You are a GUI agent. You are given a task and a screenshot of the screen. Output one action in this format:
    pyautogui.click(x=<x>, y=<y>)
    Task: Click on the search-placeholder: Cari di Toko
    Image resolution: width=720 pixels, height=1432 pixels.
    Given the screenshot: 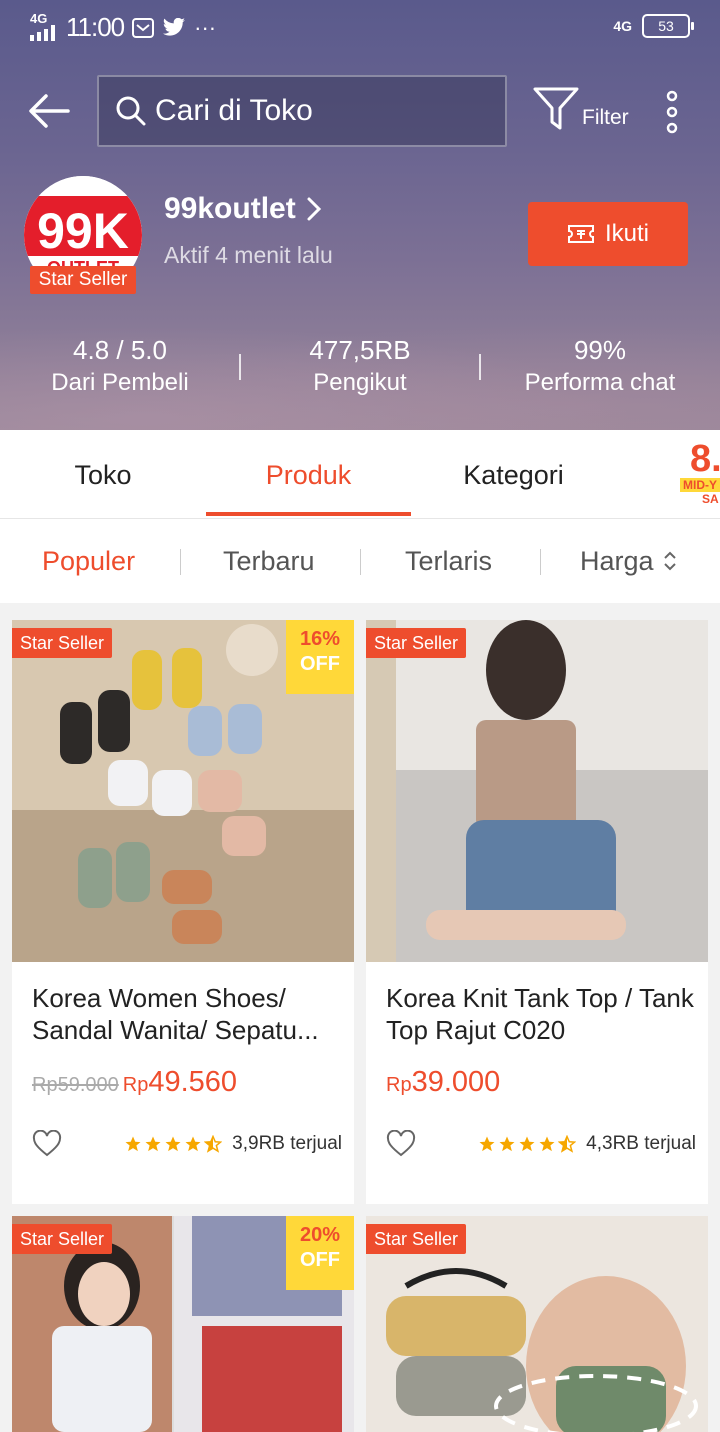 What is the action you would take?
    pyautogui.click(x=234, y=110)
    